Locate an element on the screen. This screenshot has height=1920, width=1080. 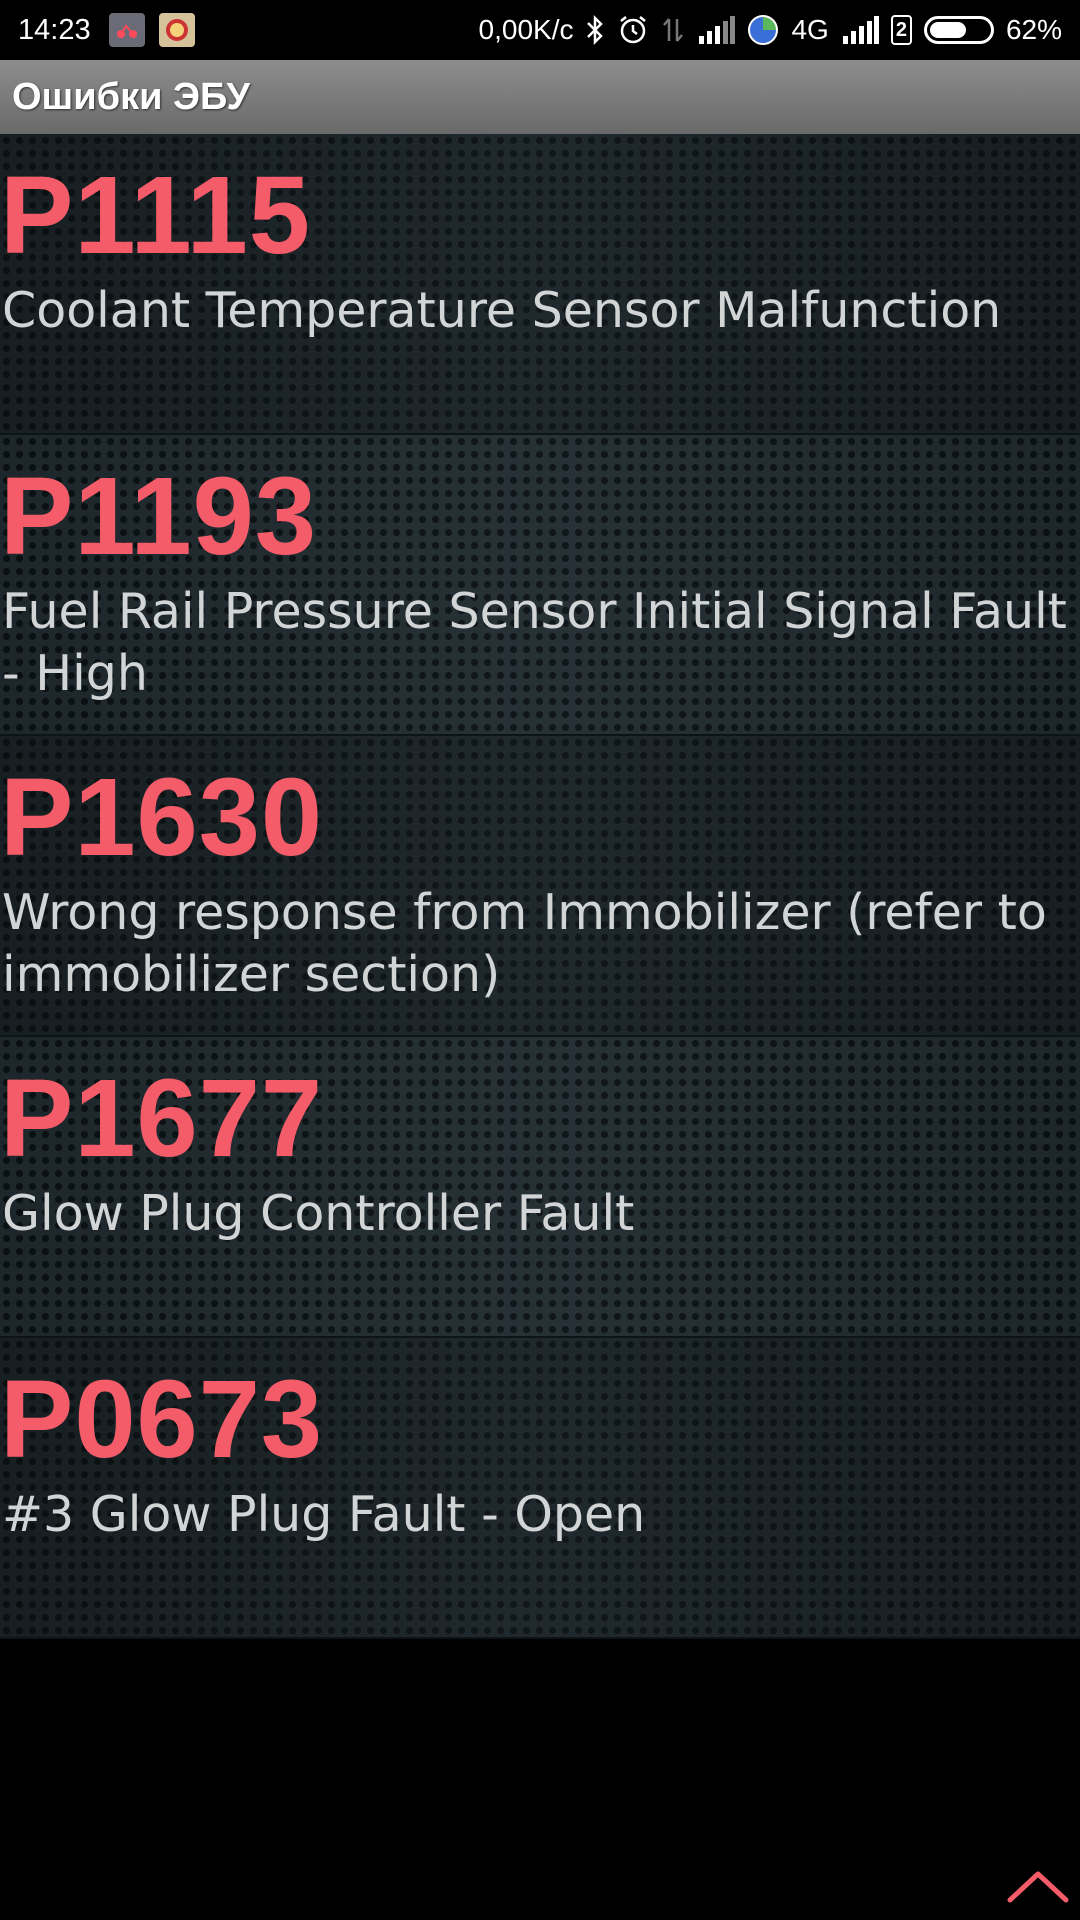
page-title: Ошибки ЭБУ is located at coordinates (131, 96).